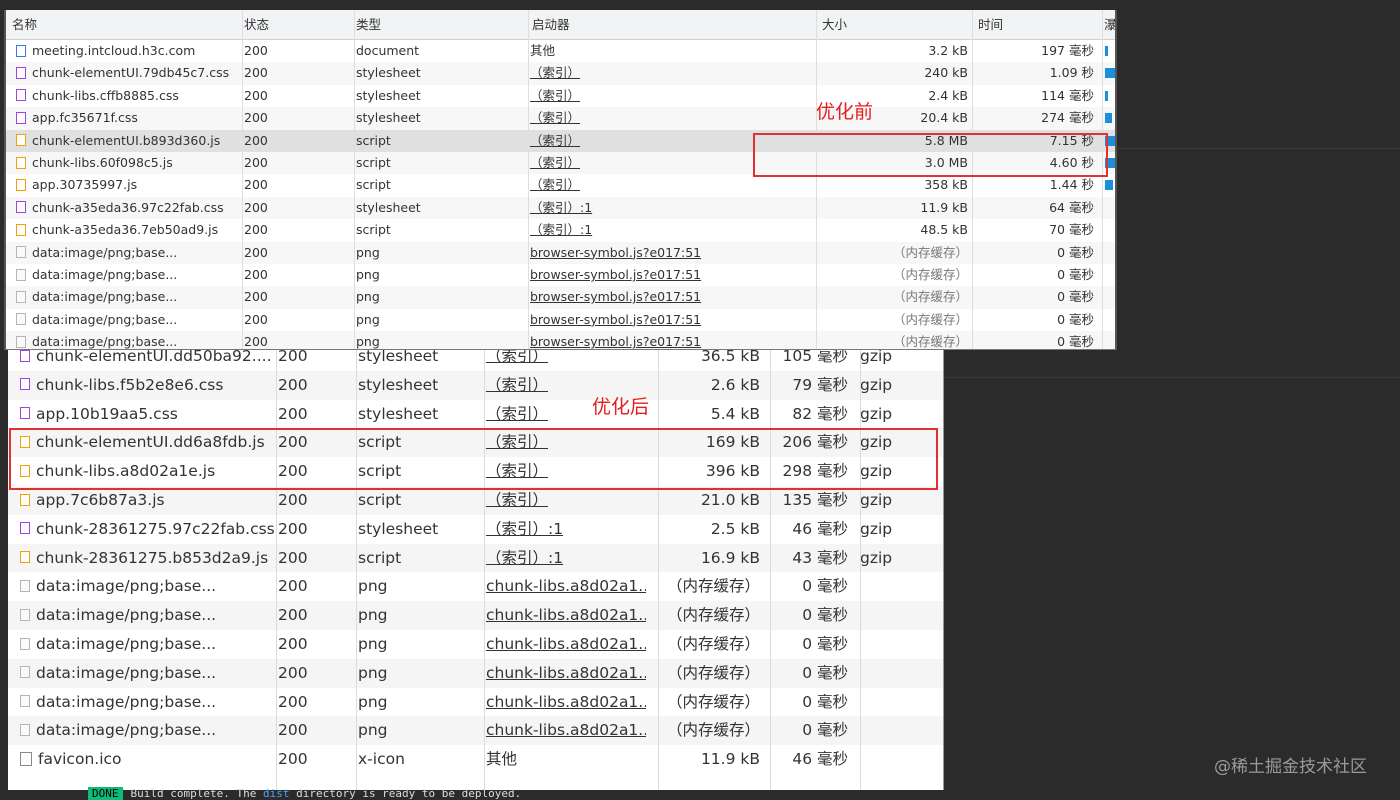 This screenshot has height=800, width=1400. What do you see at coordinates (815, 500) in the screenshot?
I see `time-cell: 135 毫秒` at bounding box center [815, 500].